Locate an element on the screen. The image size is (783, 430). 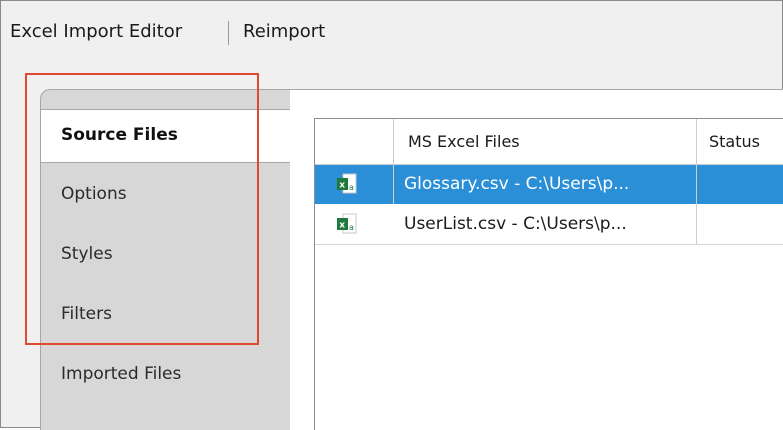
tab-imported-files: Imported Files is located at coordinates (165, 375).